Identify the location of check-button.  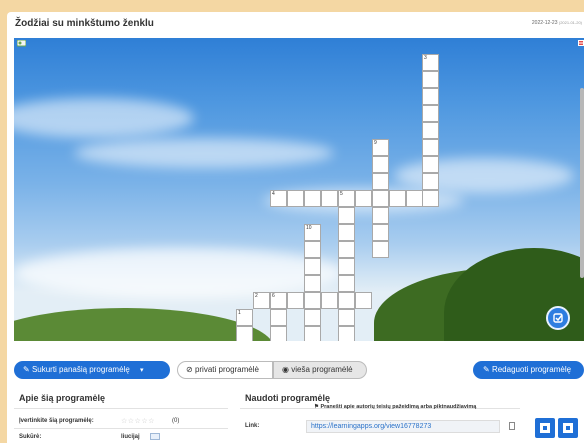
(558, 318).